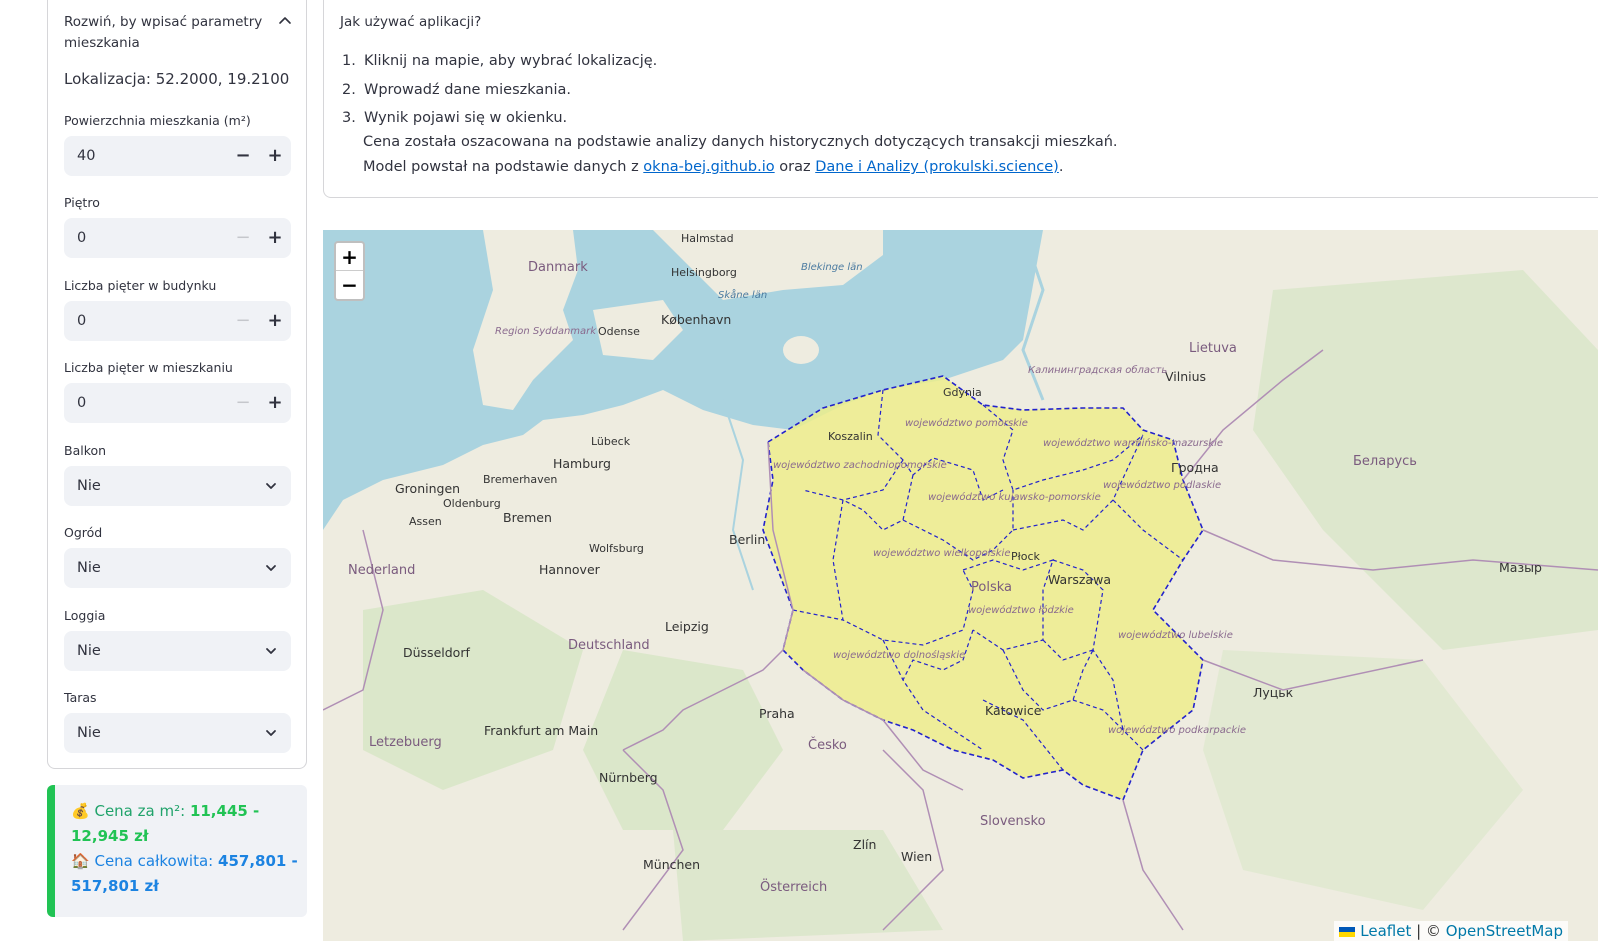 The width and height of the screenshot is (1598, 941). I want to click on map-label: Danmark, so click(558, 267).